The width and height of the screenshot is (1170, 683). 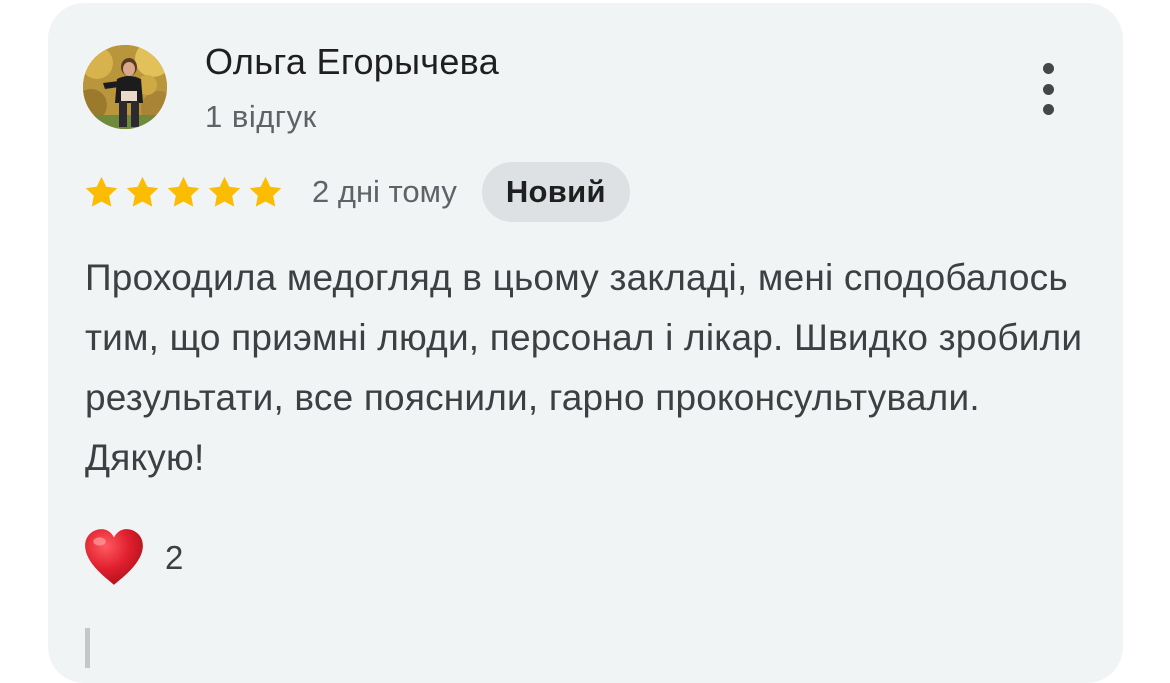 I want to click on rating-row: 2 дні тому Новий, so click(x=356, y=192).